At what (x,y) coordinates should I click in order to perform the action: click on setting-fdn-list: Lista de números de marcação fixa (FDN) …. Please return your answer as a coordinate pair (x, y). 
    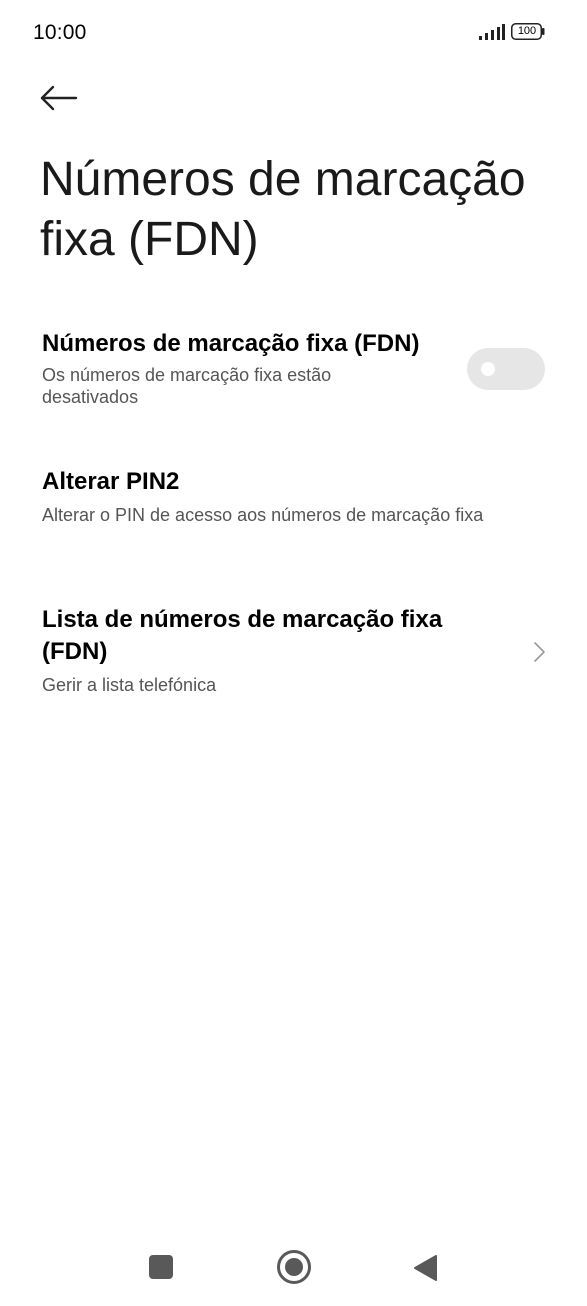
    Looking at the image, I should click on (293, 655).